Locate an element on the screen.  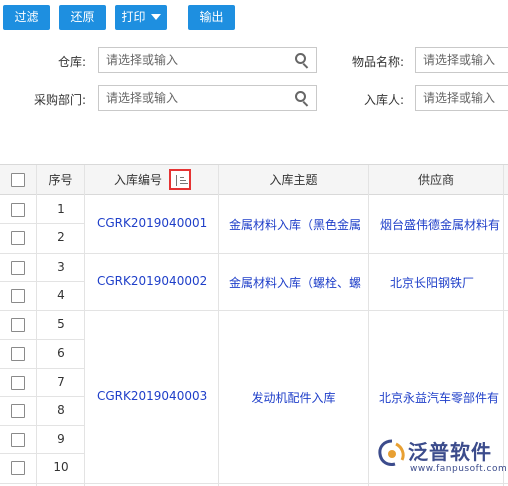
header-code: 入库编号 is located at coordinates (152, 180).